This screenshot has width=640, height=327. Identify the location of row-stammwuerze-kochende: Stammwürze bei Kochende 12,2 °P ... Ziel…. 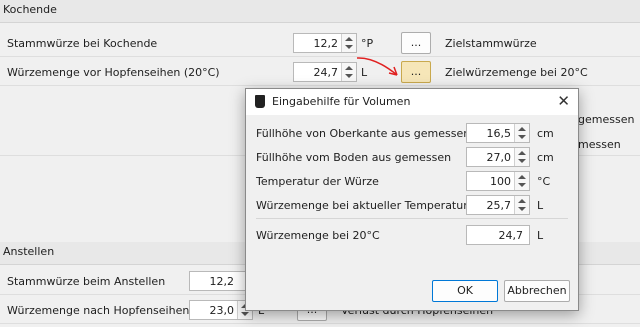
(320, 43).